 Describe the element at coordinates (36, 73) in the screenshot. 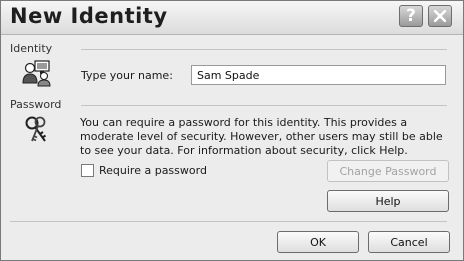

I see `people-icon` at that location.